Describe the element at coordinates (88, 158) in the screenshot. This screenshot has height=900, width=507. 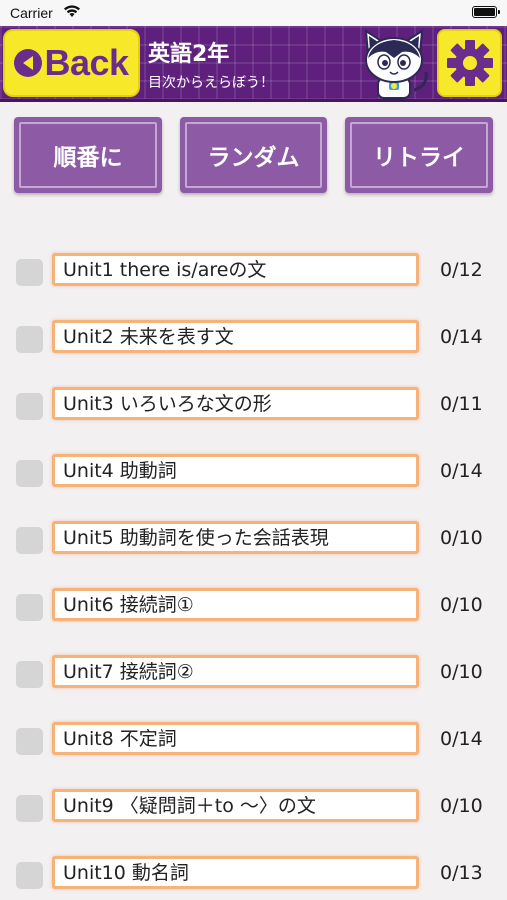
I see `order-mode-label: 順番に` at that location.